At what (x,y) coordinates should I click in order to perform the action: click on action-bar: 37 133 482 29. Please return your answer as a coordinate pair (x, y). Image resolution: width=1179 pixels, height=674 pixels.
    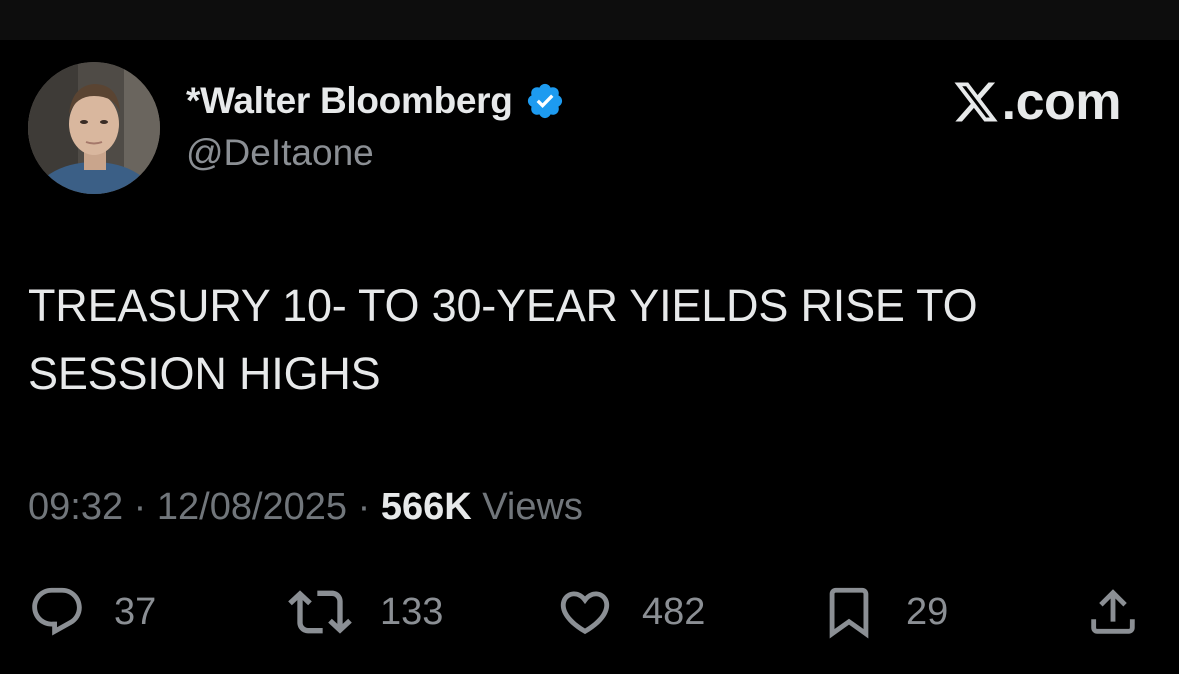
    Looking at the image, I should click on (589, 612).